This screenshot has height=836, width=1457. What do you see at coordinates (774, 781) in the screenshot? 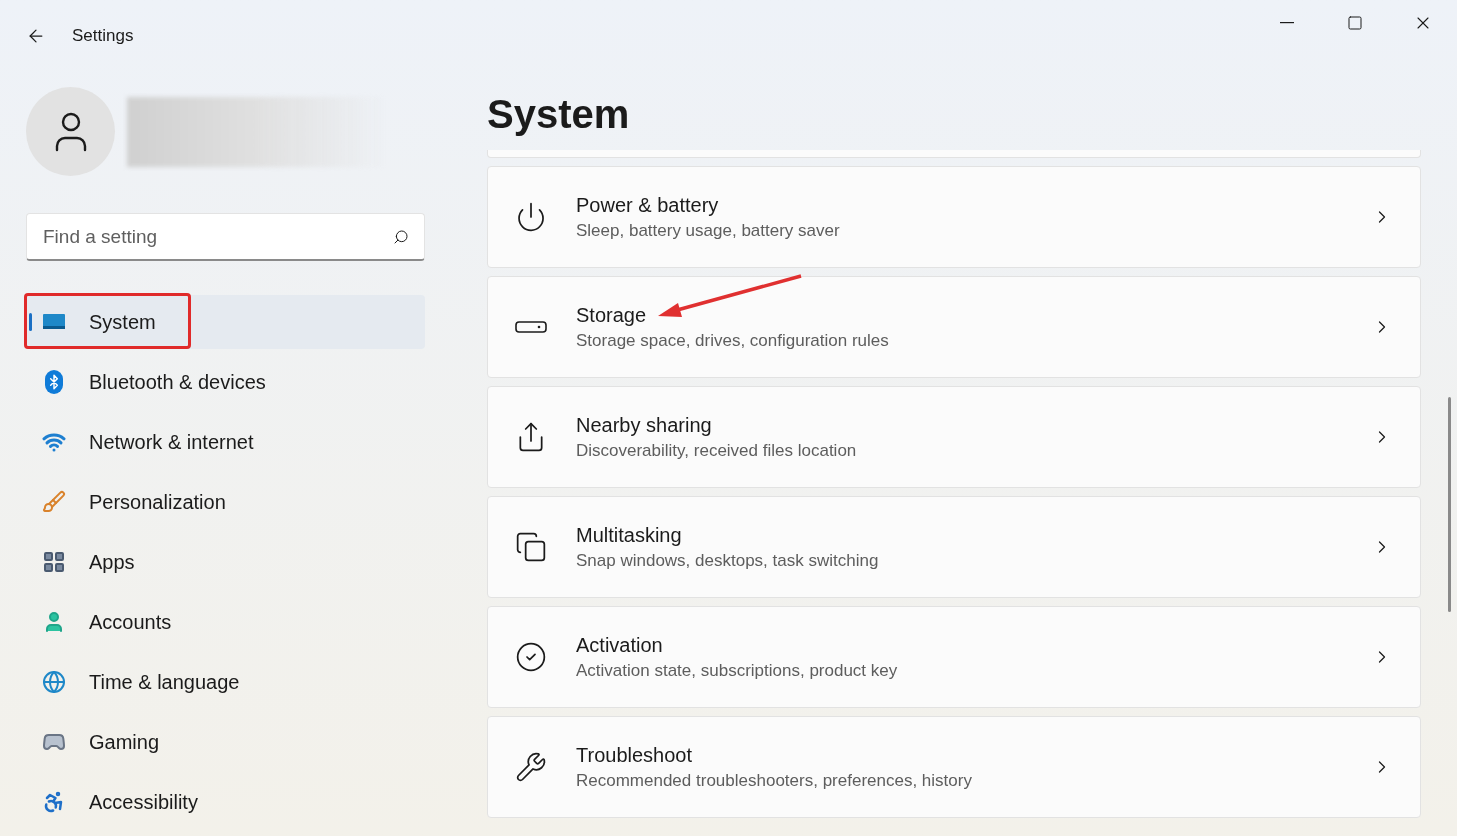
I see `card-subtitle: Recommended troubleshooters, preferences, history` at bounding box center [774, 781].